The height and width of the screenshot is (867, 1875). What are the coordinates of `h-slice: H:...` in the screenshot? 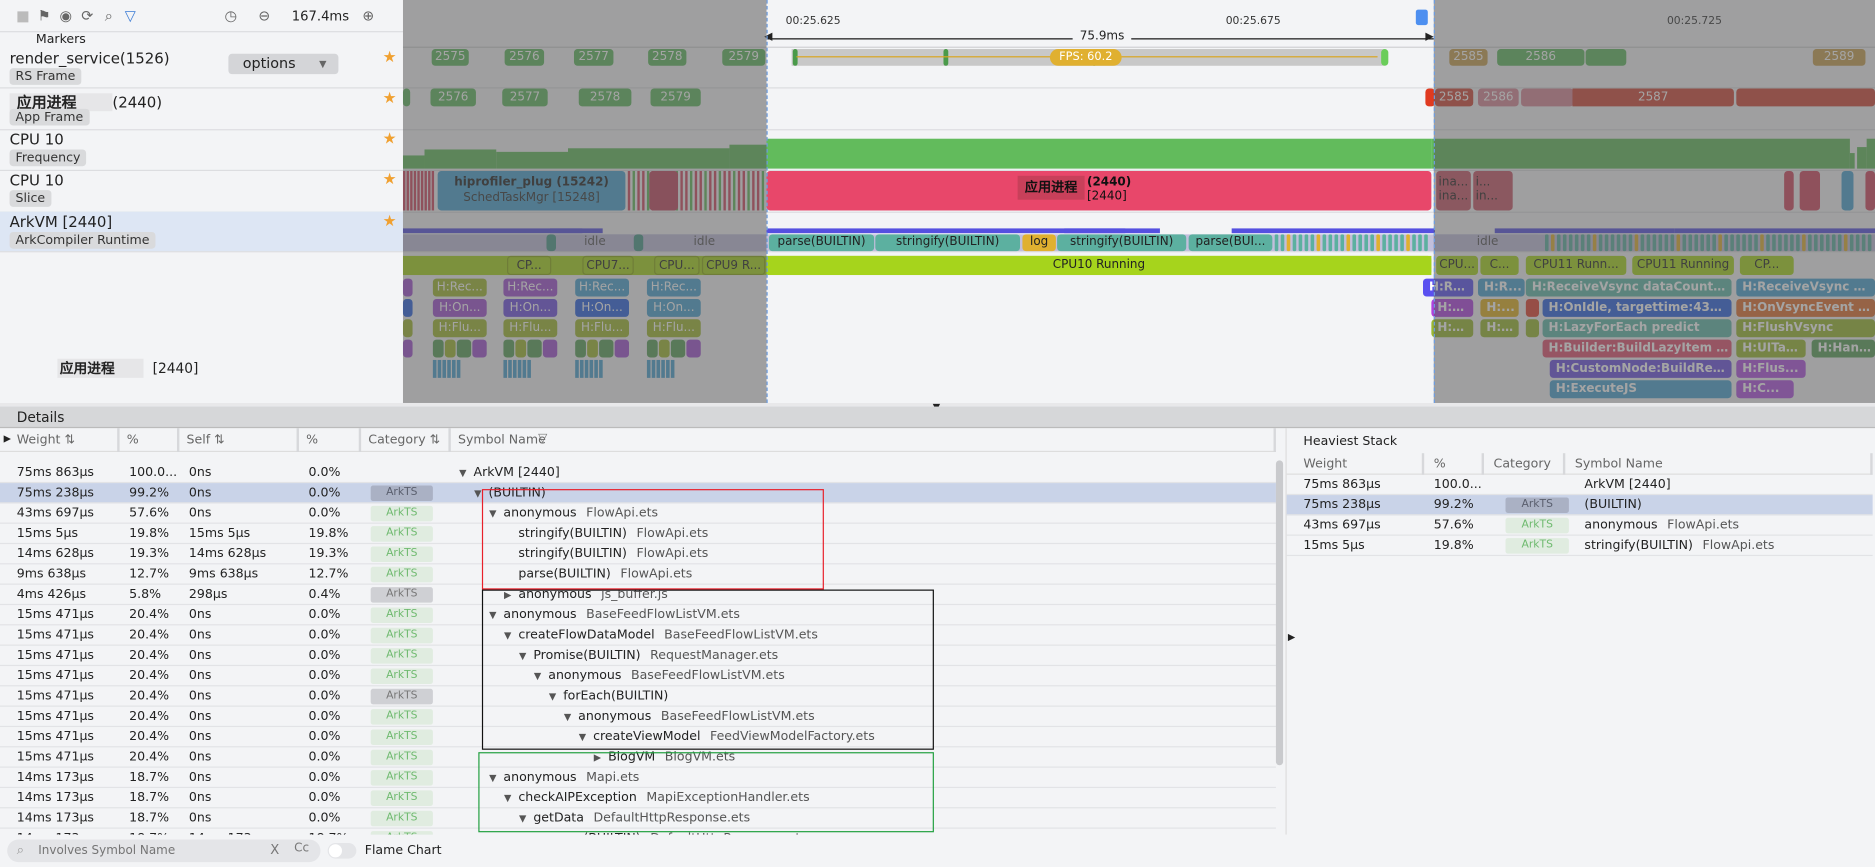 It's located at (1499, 307).